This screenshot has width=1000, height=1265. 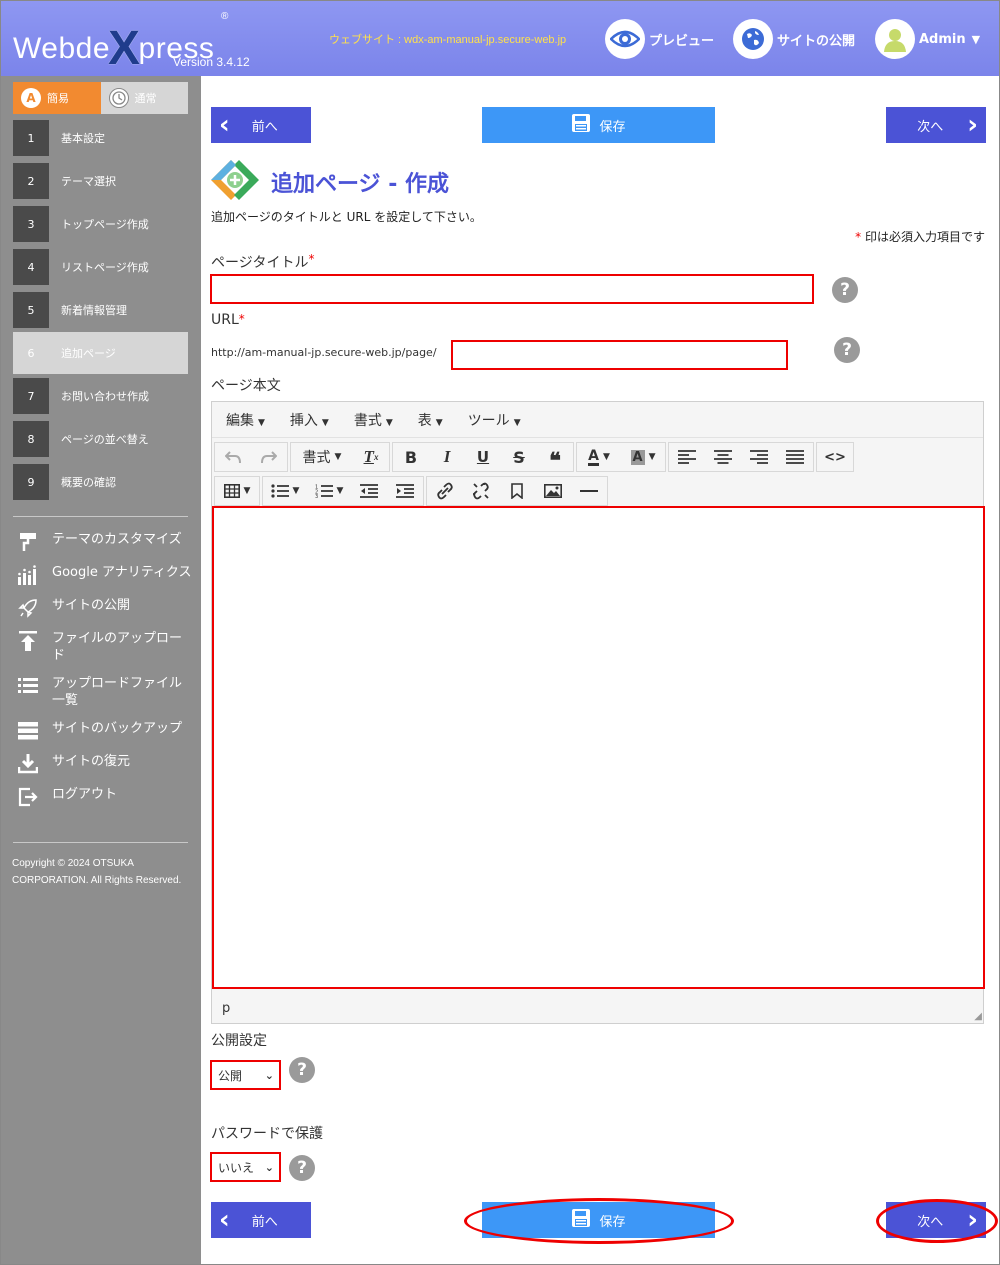 What do you see at coordinates (599, 457) in the screenshot?
I see `text-color-icon: A ▼` at bounding box center [599, 457].